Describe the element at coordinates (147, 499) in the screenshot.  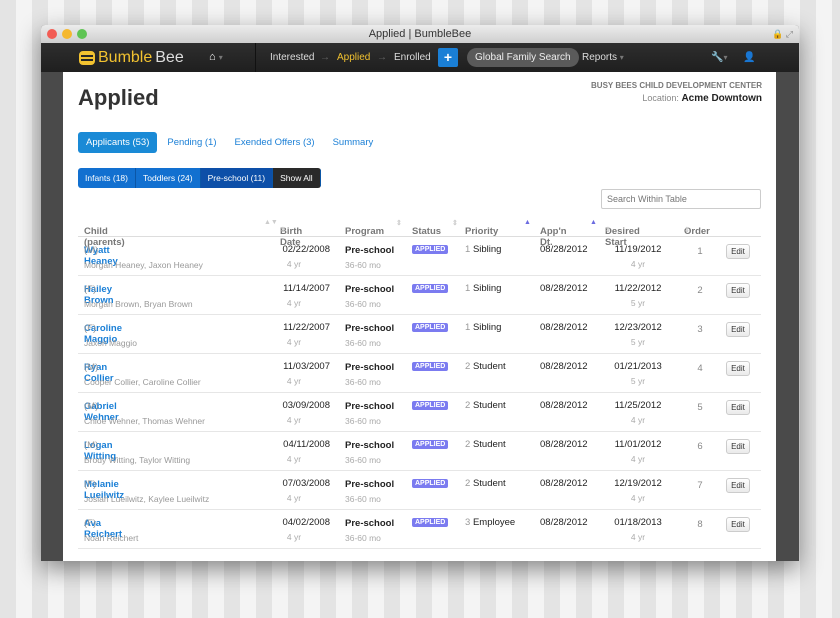
I see `parents: Josiah Lueilwitz, Kaylee Lueilwitz` at that location.